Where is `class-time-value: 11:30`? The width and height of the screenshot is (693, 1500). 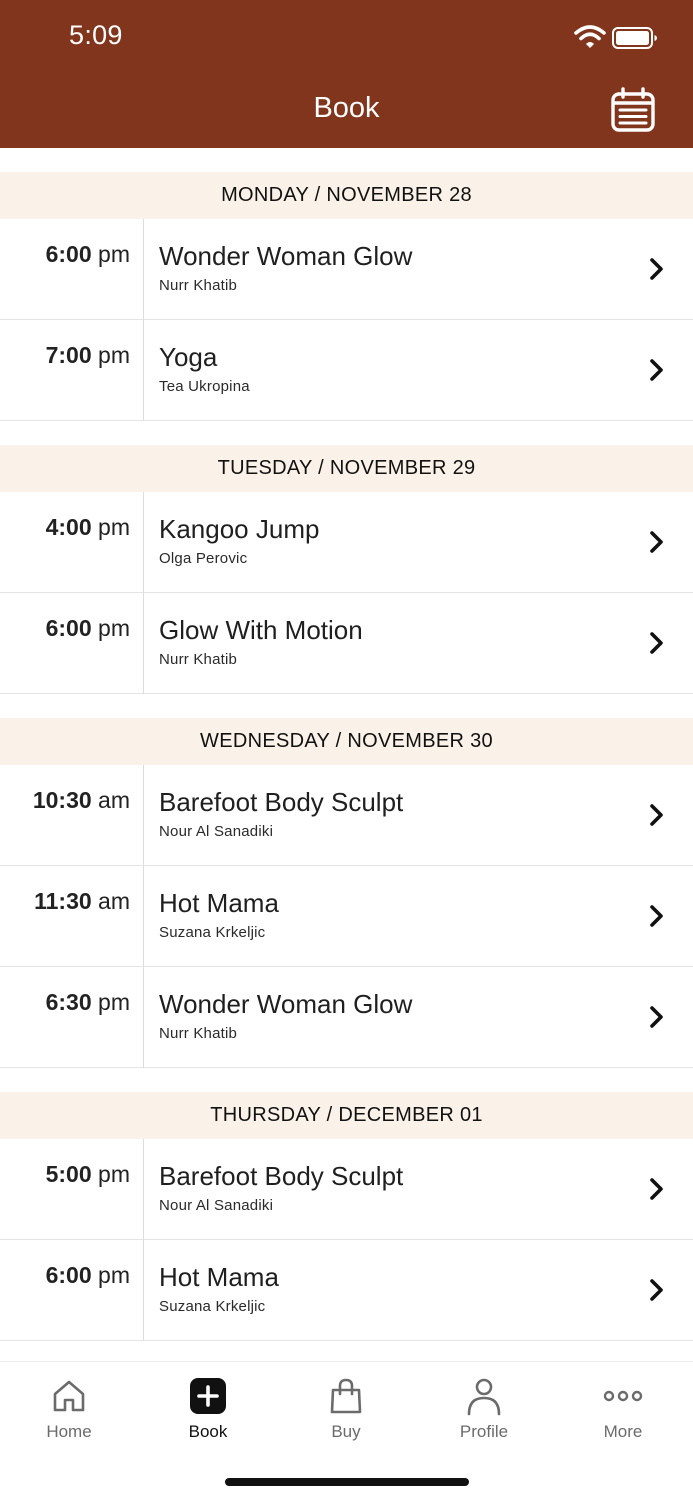
class-time-value: 11:30 is located at coordinates (63, 901).